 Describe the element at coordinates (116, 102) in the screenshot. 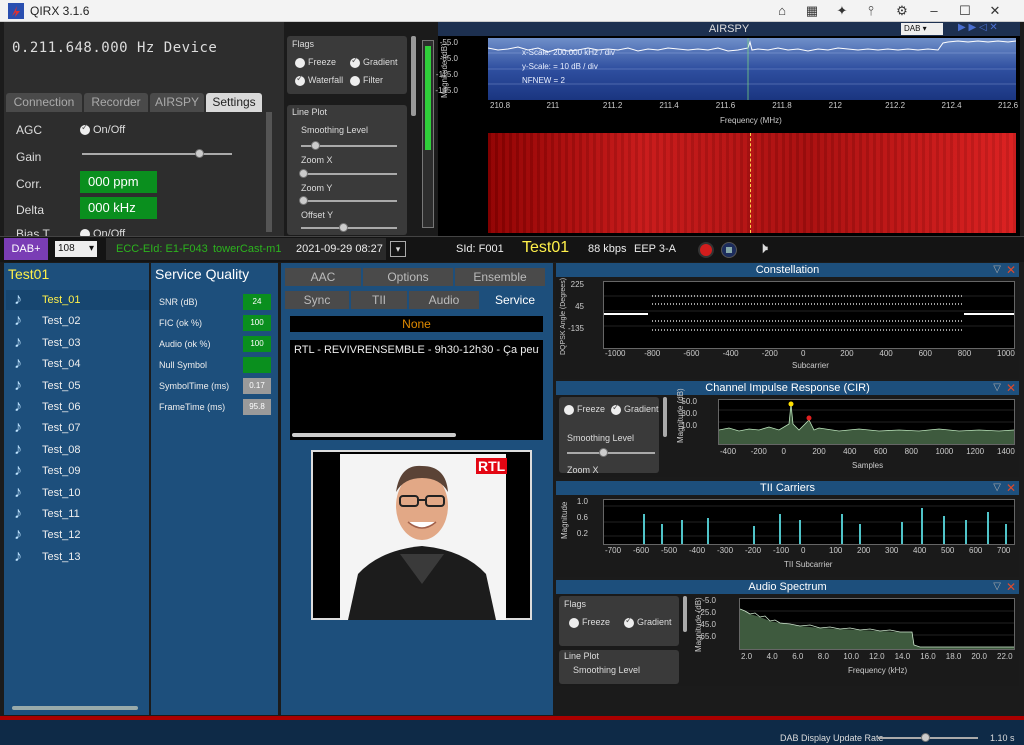

I see `tab-recorder: Recorder` at that location.